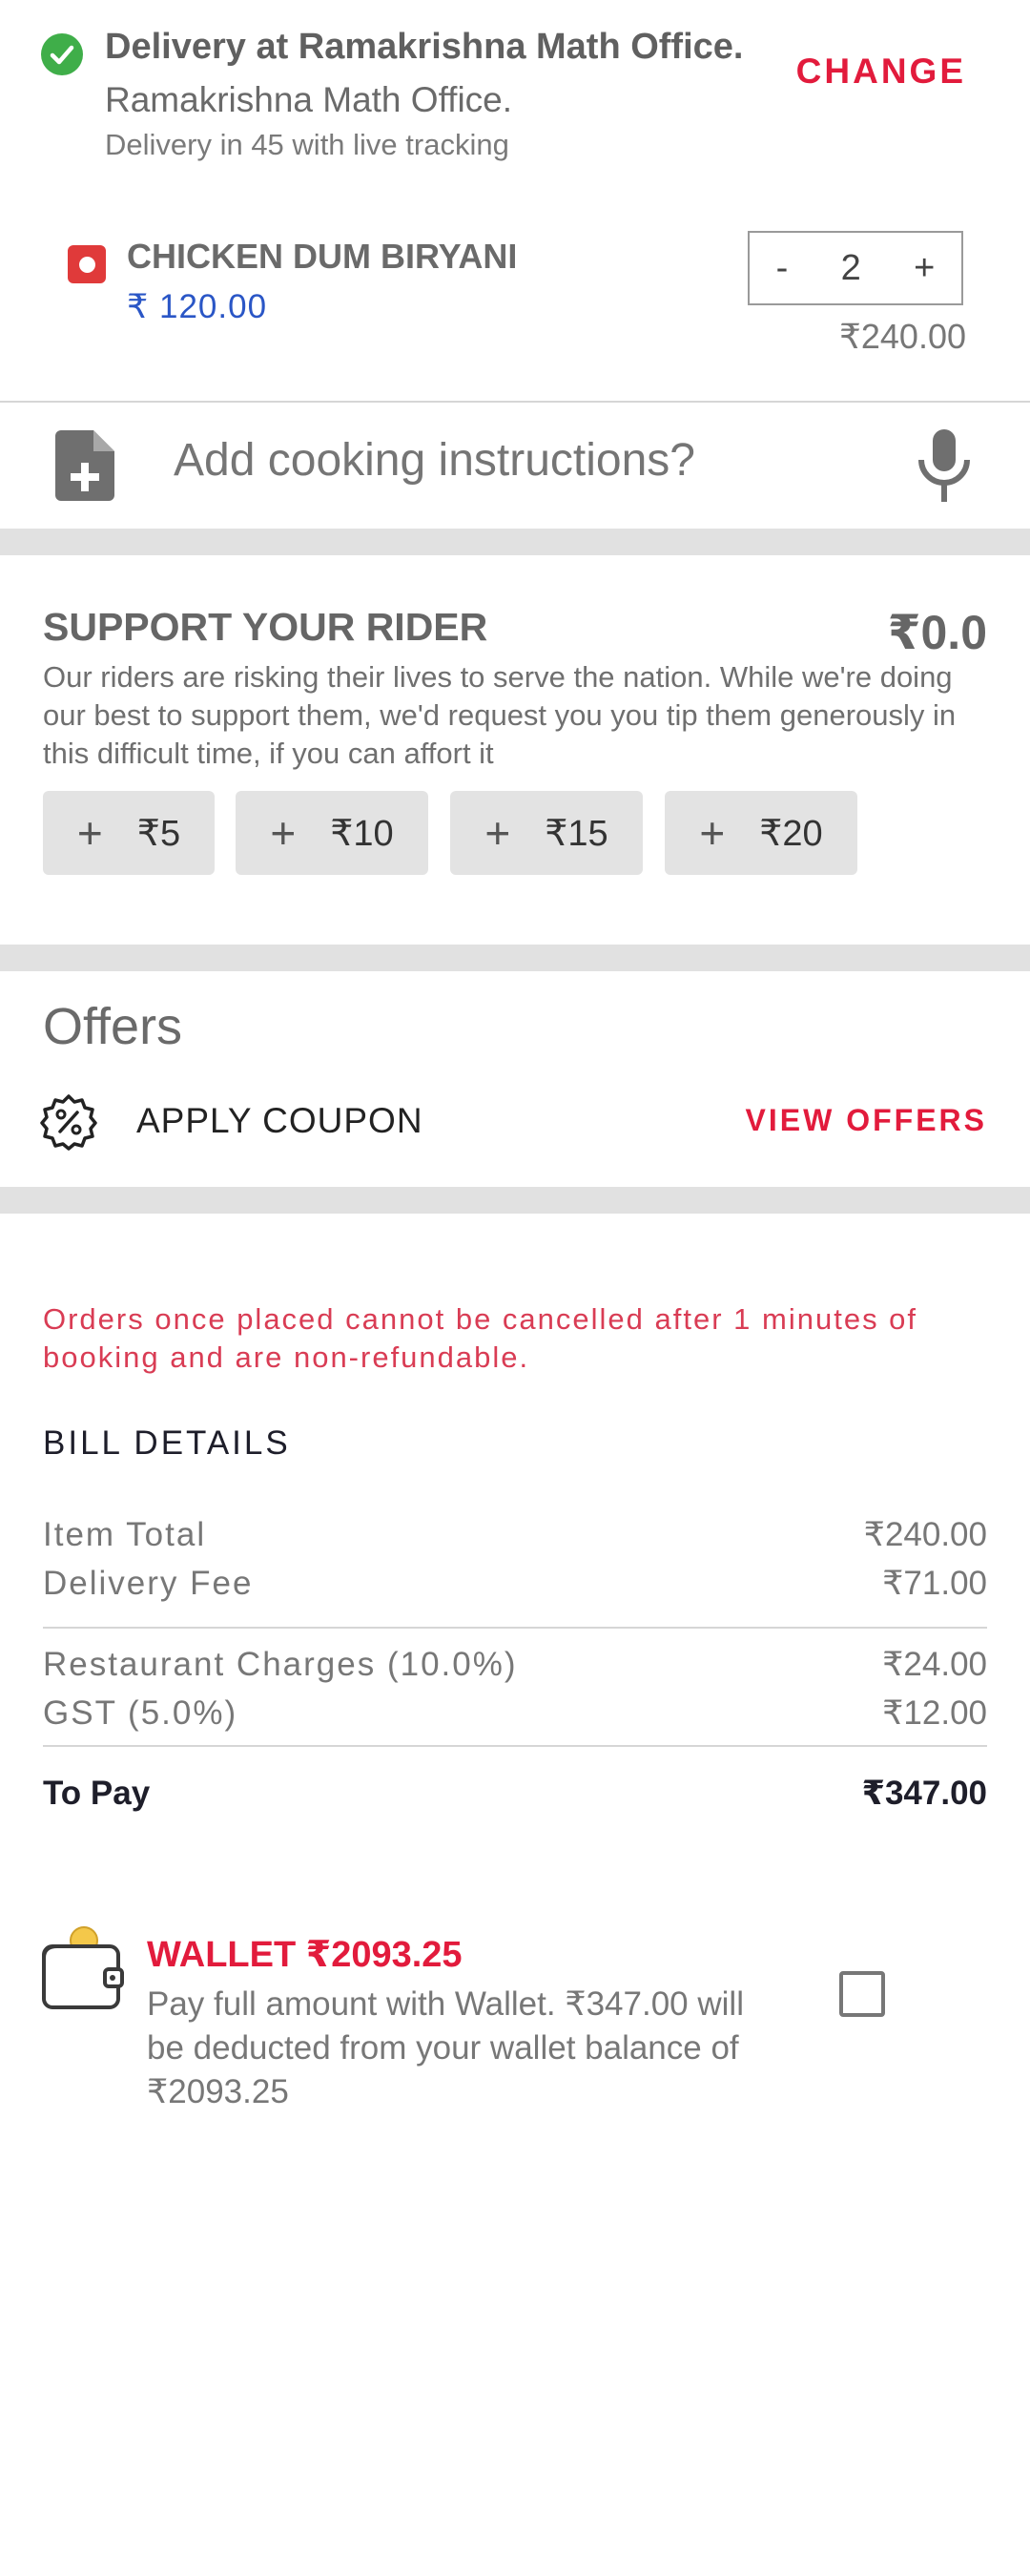  Describe the element at coordinates (924, 1793) in the screenshot. I see `to-pay-value: ₹347.00` at that location.